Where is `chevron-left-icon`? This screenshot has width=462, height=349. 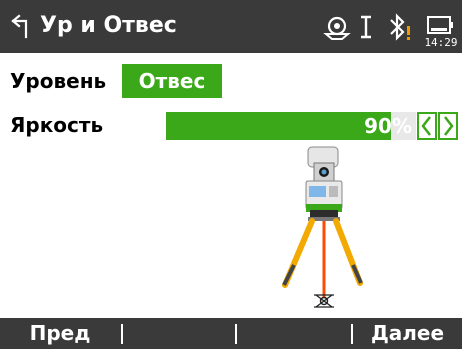
chevron-left-icon is located at coordinates (426, 126).